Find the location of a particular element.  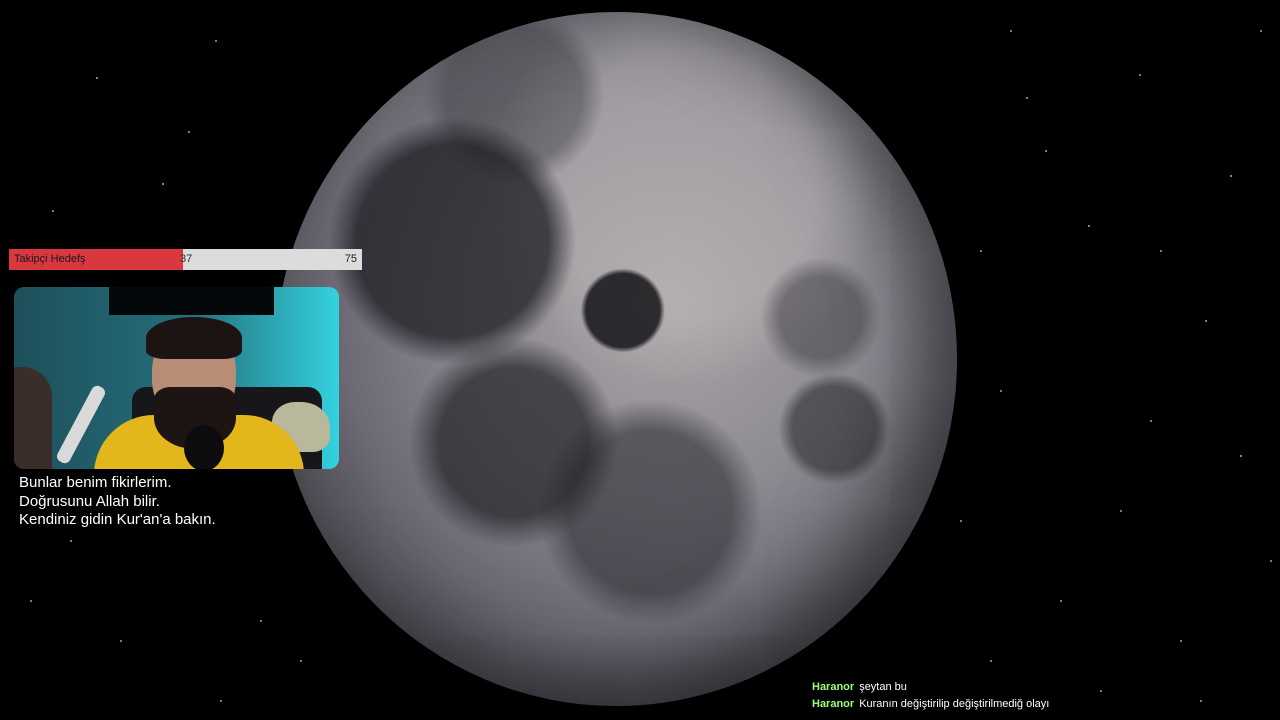

follower-goal-current-count: 37 is located at coordinates (186, 259).